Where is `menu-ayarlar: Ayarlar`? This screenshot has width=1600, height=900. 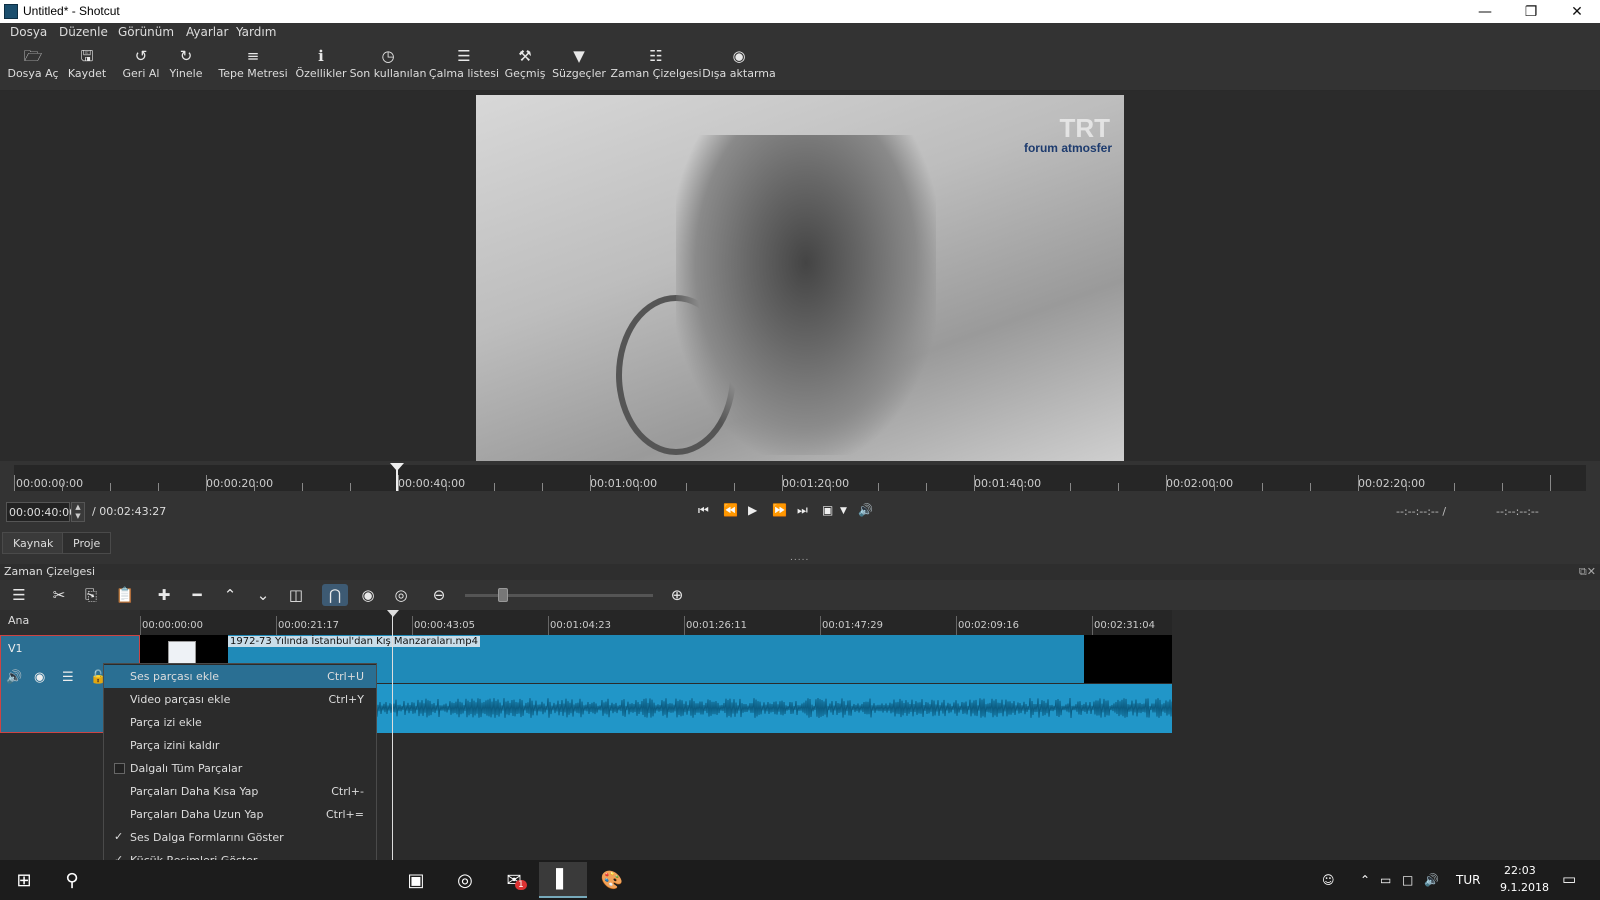
menu-ayarlar: Ayarlar is located at coordinates (207, 32).